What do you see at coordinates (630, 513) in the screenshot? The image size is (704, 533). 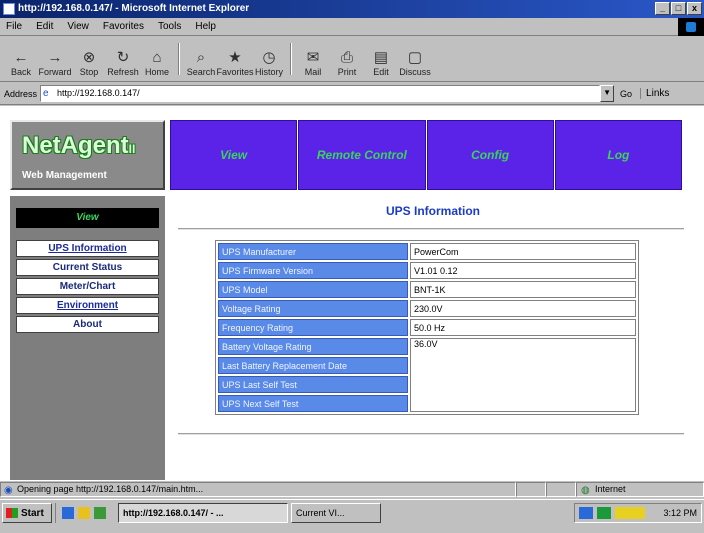 I see `app-tray-icon` at bounding box center [630, 513].